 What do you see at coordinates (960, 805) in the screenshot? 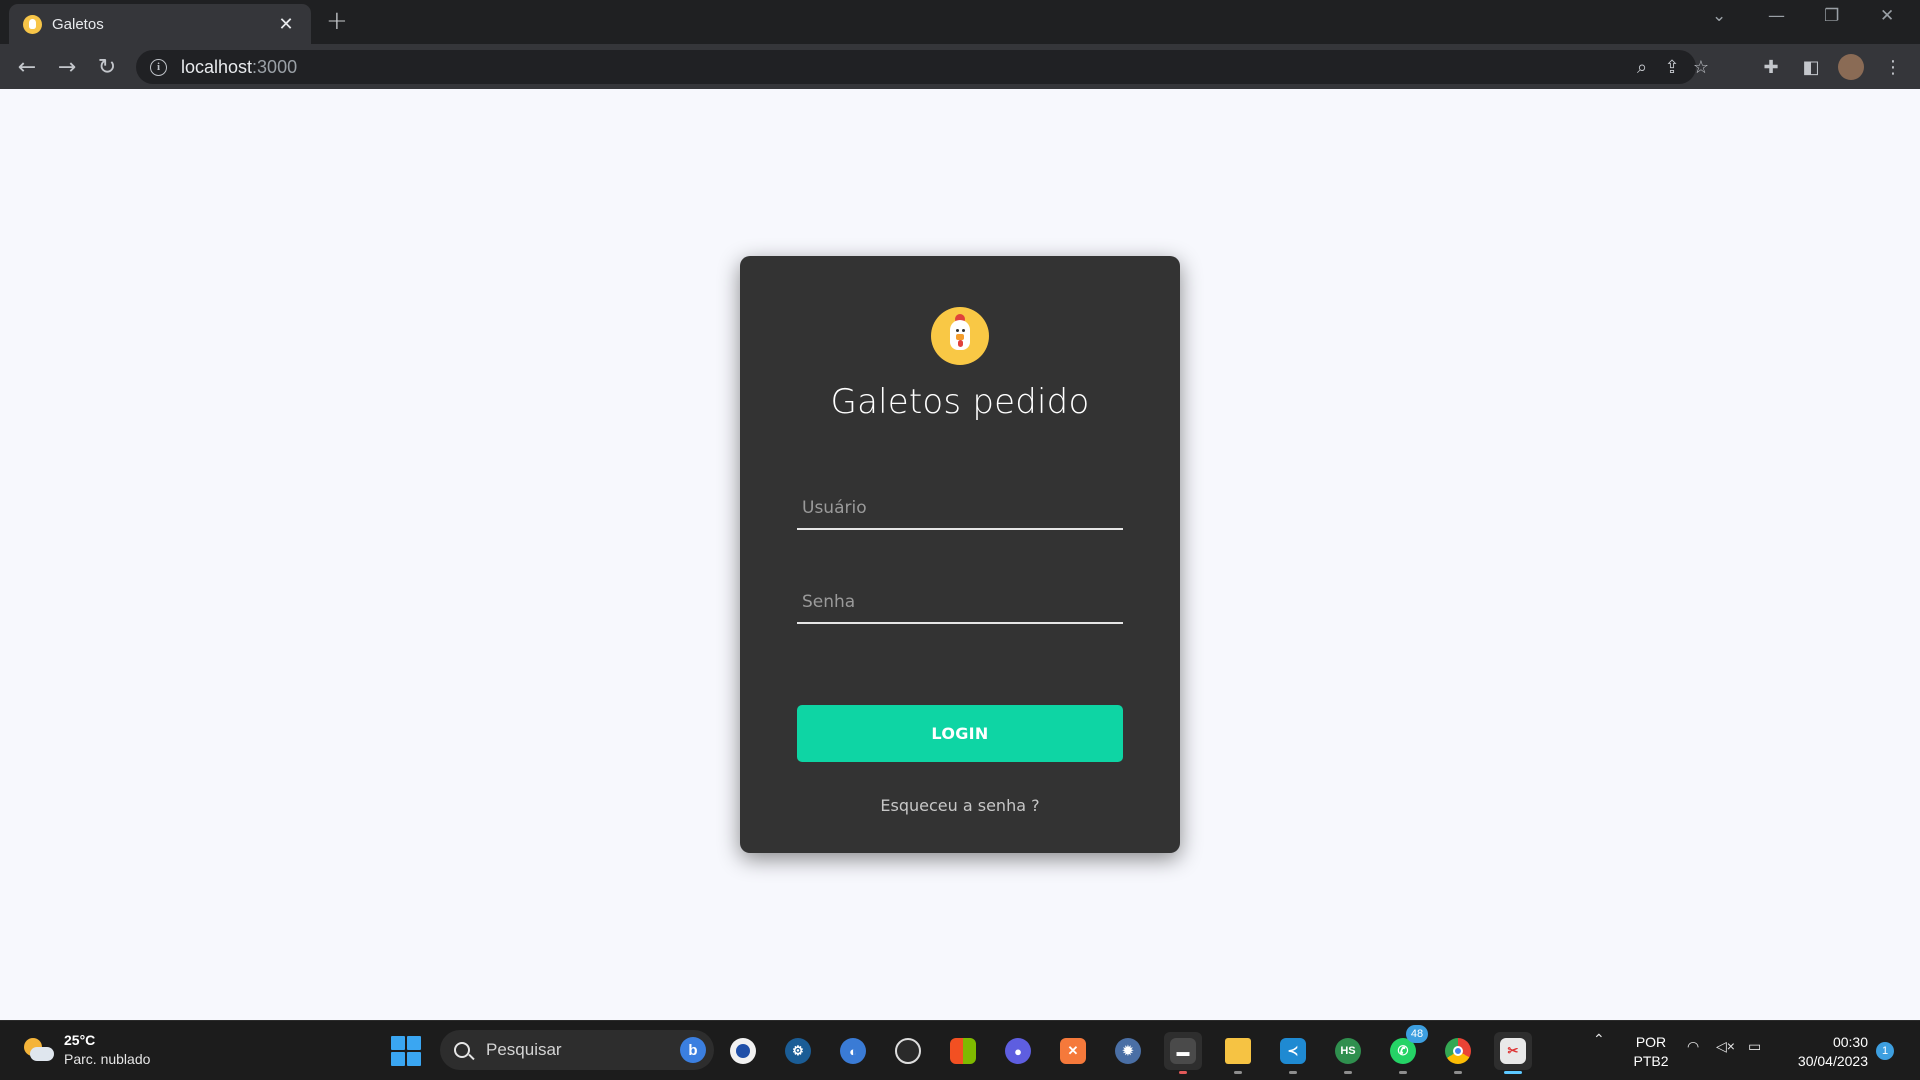
I see `forgot-password-link: Esqueceu a senha ?` at bounding box center [960, 805].